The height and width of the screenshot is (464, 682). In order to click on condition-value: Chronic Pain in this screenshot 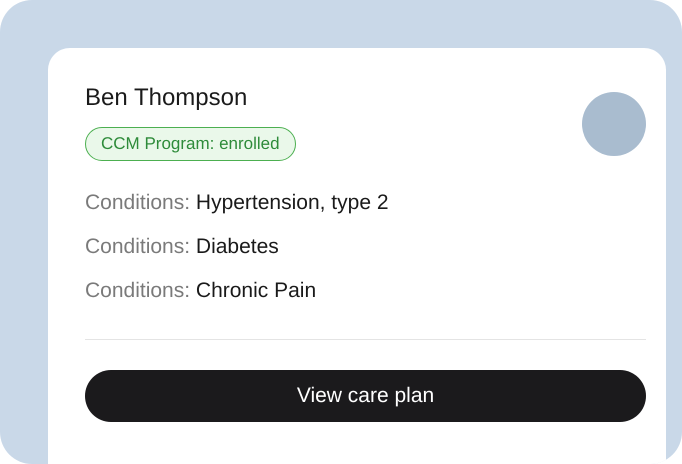, I will do `click(256, 290)`.